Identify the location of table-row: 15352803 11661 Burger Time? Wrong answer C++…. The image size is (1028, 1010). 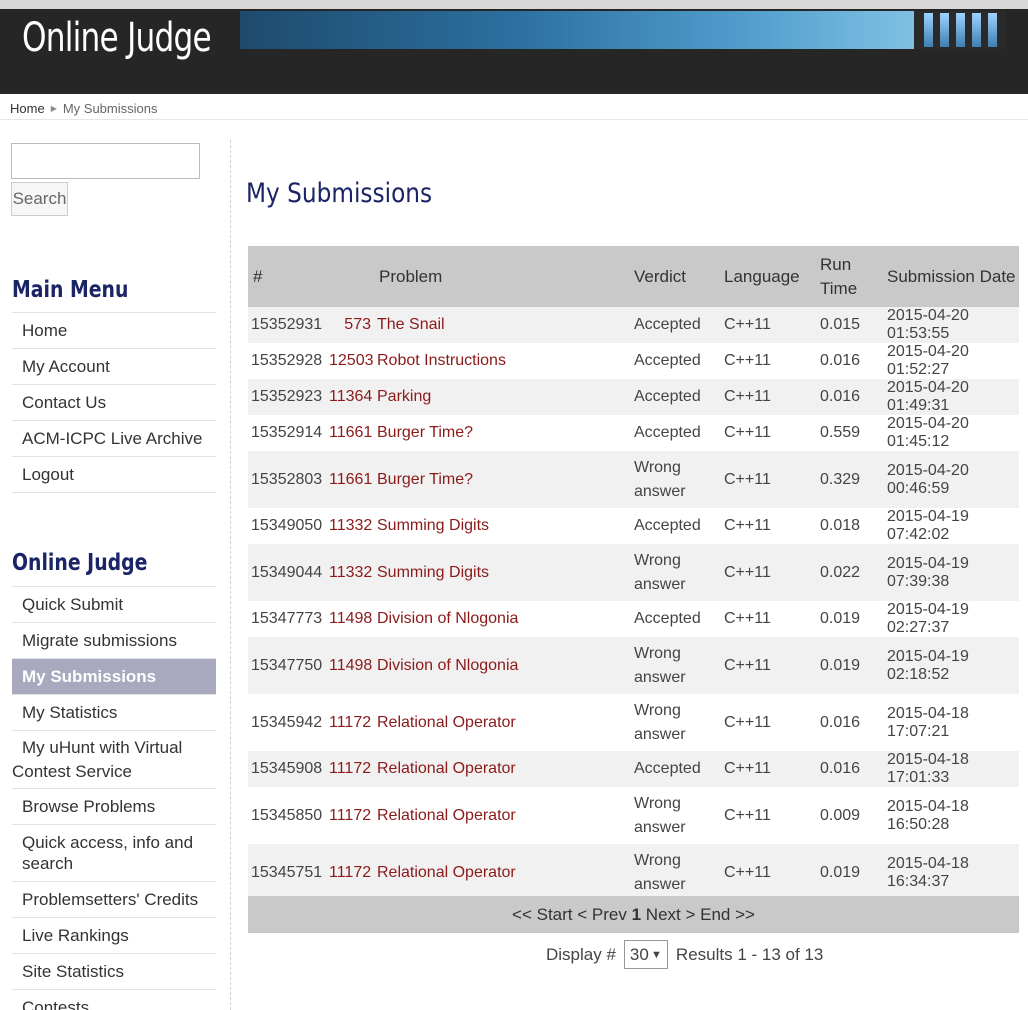
(633, 479).